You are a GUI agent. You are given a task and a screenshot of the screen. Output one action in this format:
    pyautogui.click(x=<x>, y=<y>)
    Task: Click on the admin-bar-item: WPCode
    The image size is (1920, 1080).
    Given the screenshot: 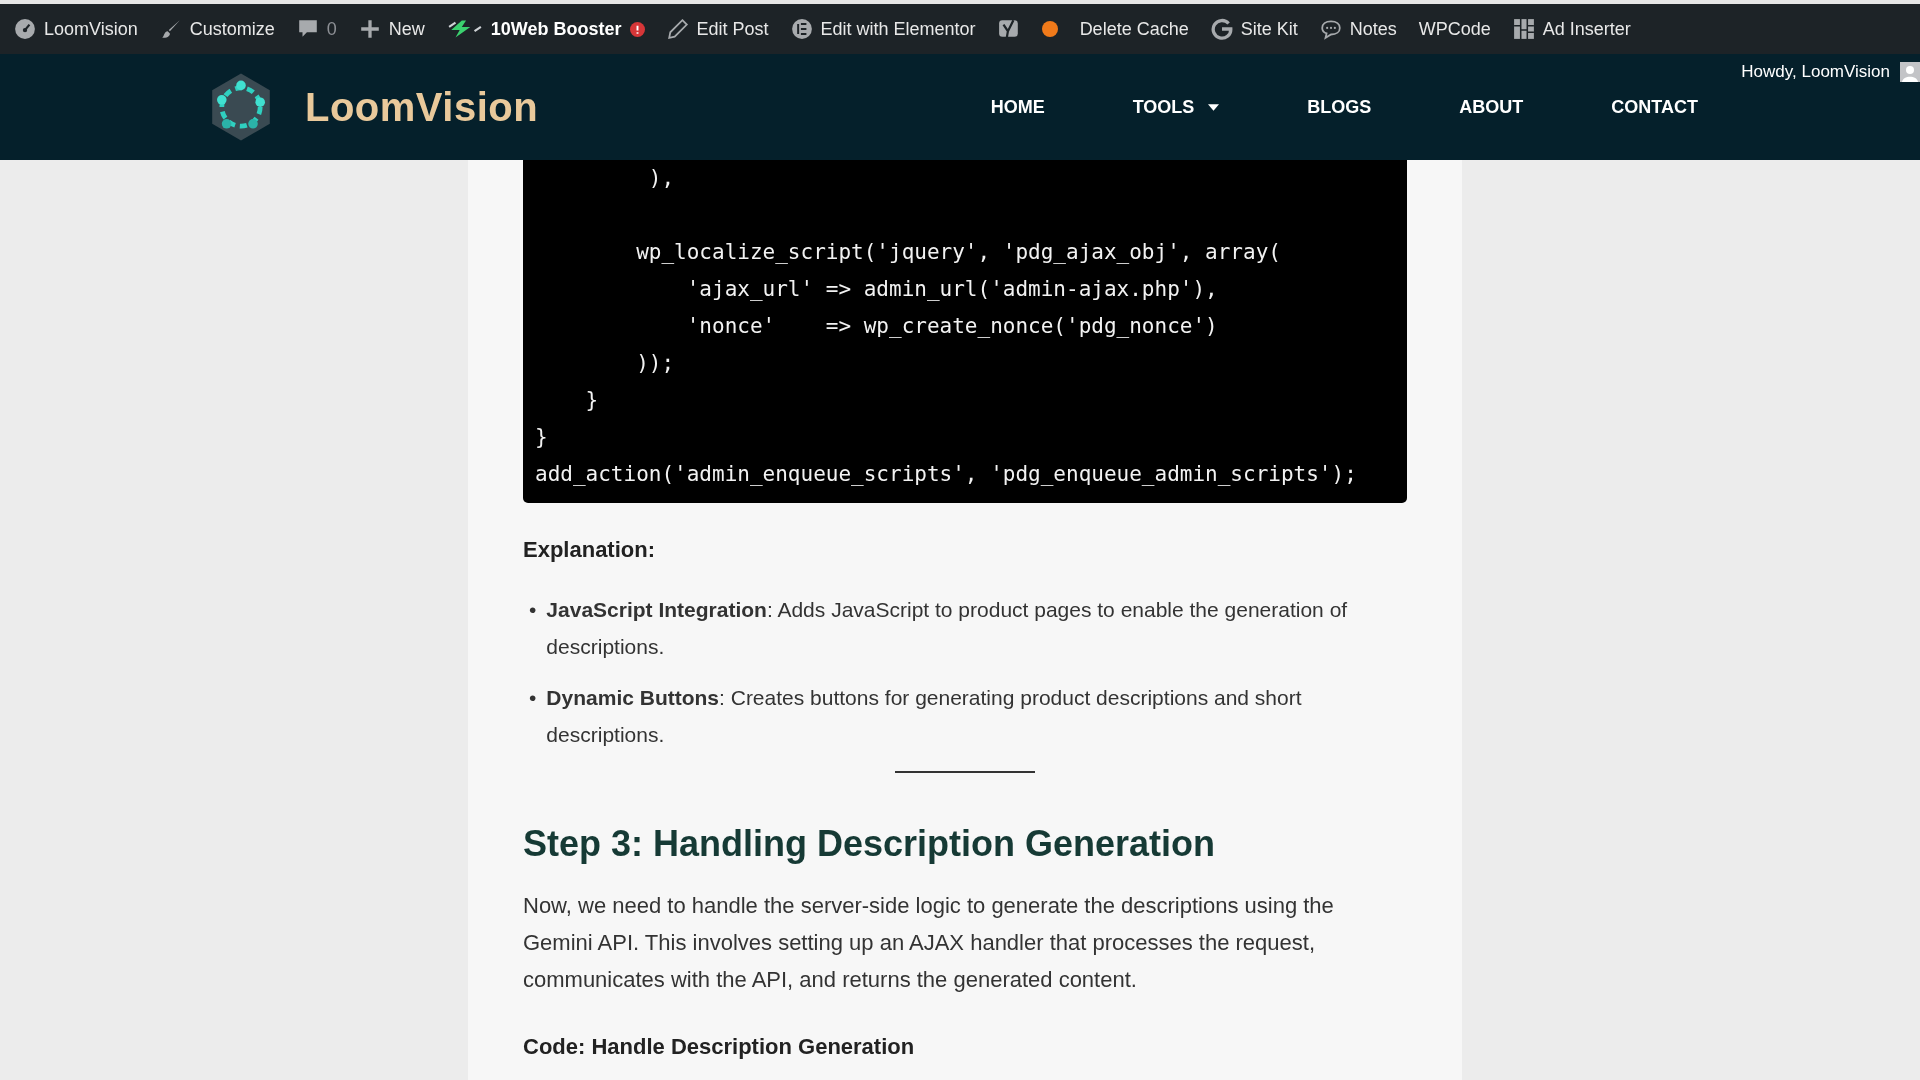 What is the action you would take?
    pyautogui.click(x=1454, y=29)
    